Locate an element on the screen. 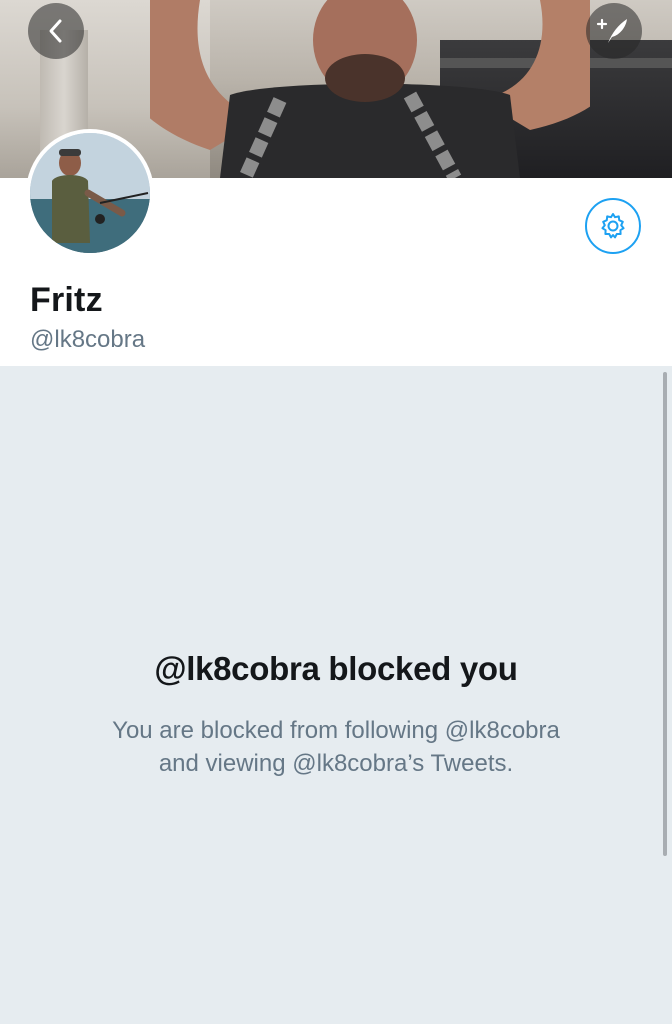  profile-display-name: Fritz is located at coordinates (66, 300).